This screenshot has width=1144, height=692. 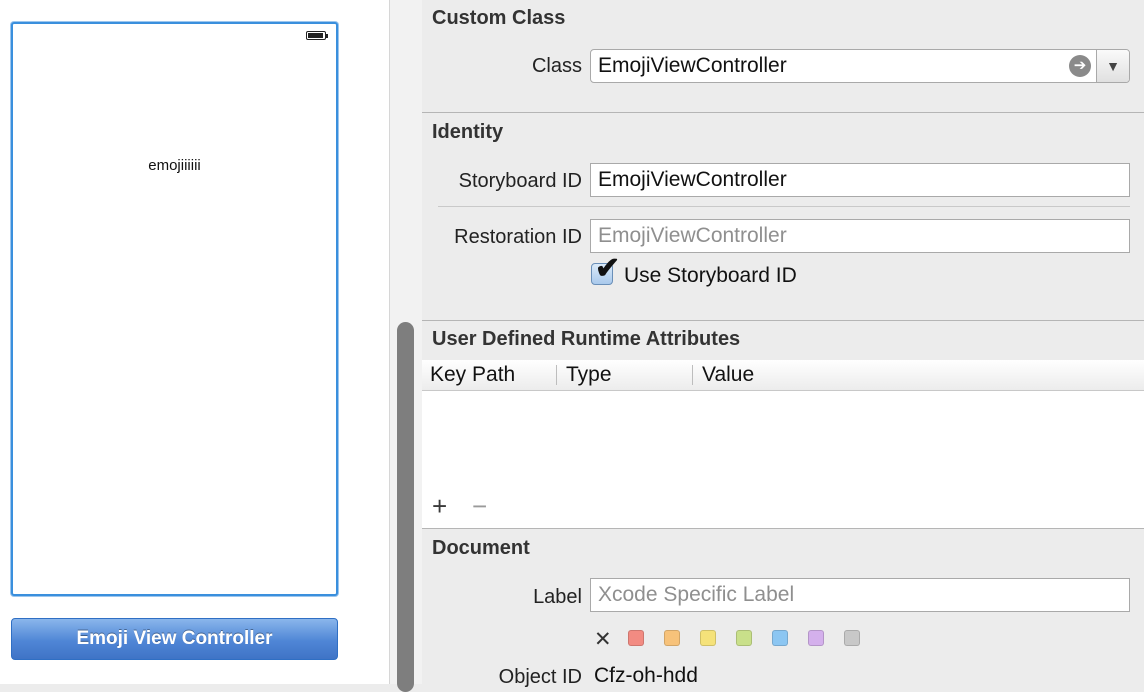 What do you see at coordinates (783, 375) in the screenshot?
I see `runtime-attributes-table-header: Key Path Type Value` at bounding box center [783, 375].